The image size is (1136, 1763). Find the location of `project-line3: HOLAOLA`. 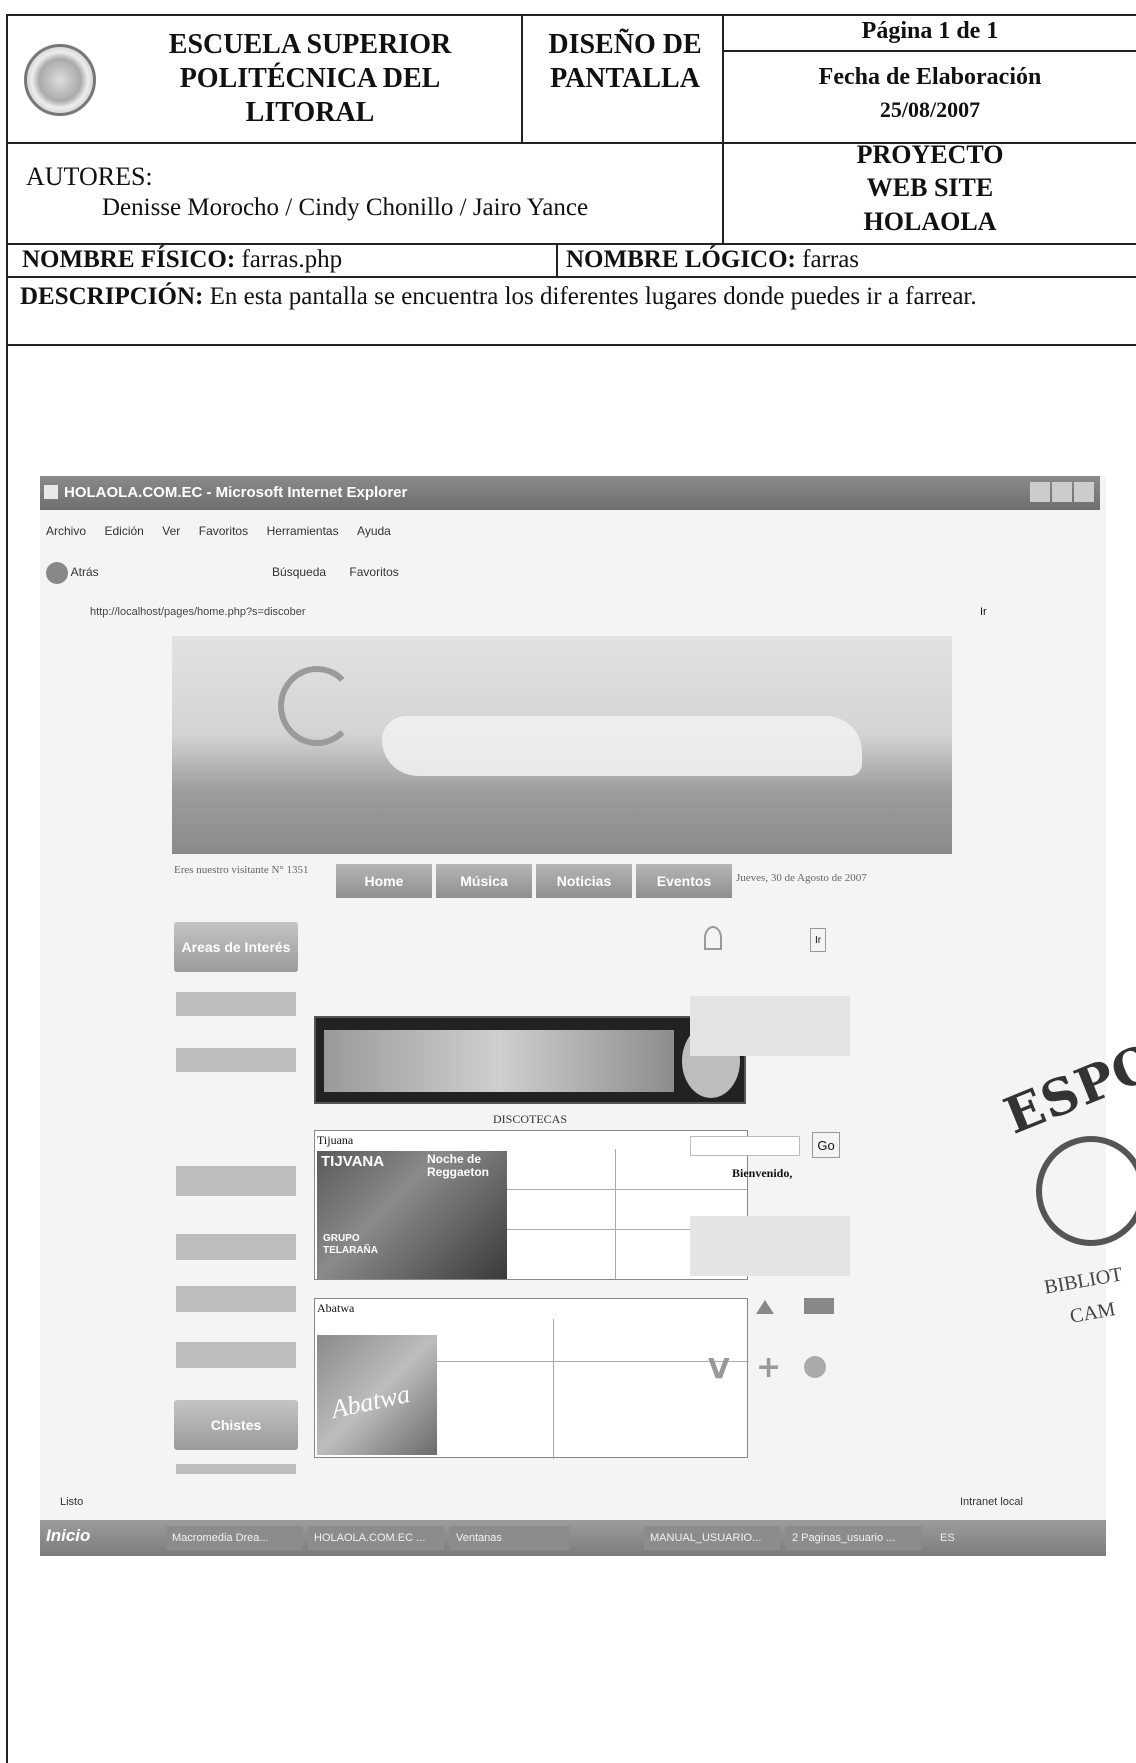

project-line3: HOLAOLA is located at coordinates (930, 221).